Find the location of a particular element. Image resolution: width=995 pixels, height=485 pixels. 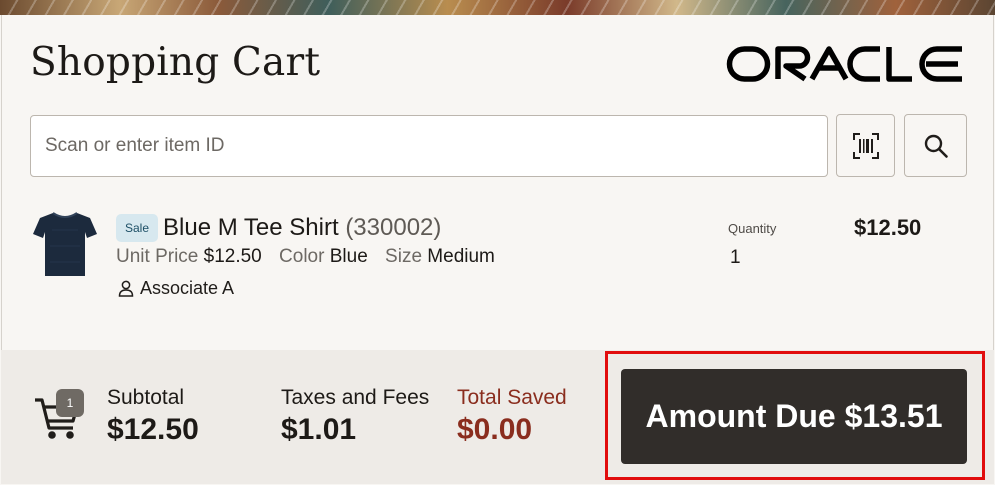

subtotal-value: $12.50 is located at coordinates (153, 429).